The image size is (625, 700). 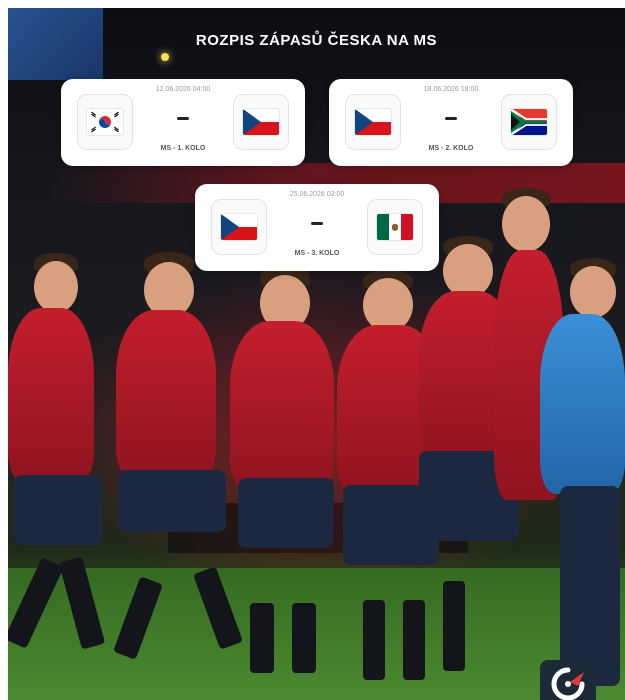 I want to click on floodlight, so click(x=165, y=57).